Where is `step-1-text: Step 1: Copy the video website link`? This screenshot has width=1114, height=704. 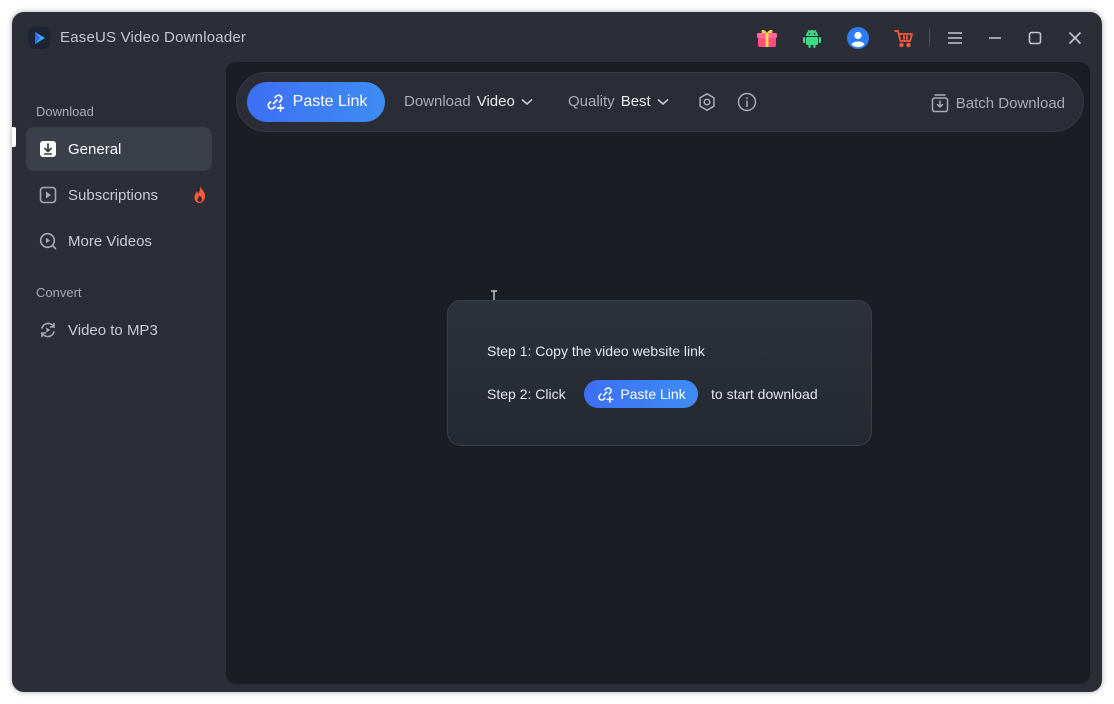
step-1-text: Step 1: Copy the video website link is located at coordinates (596, 351).